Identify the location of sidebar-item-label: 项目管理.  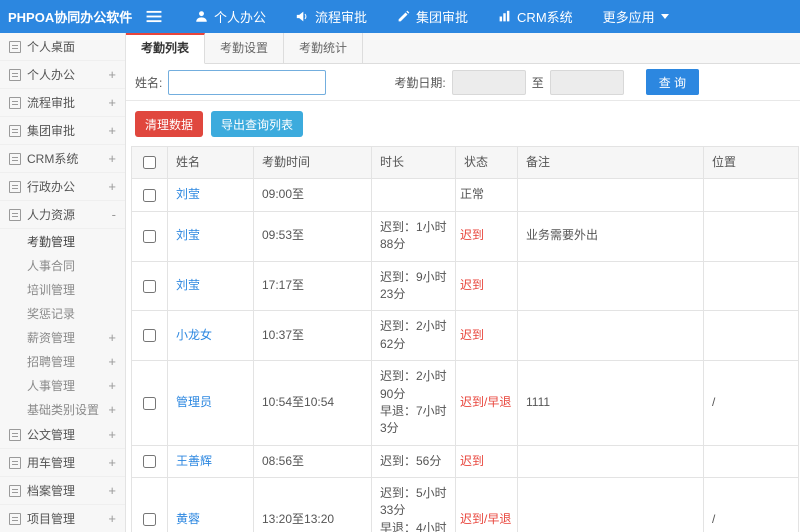
(51, 519).